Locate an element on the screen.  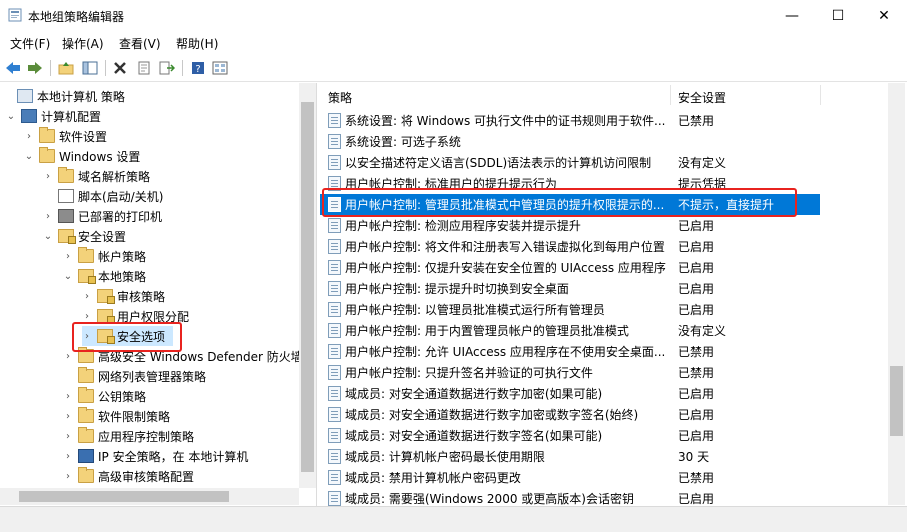
policy-row: 用户帐户控制: 检测应用程序安装并提示提升 已启用 is located at coordinates (570, 225).